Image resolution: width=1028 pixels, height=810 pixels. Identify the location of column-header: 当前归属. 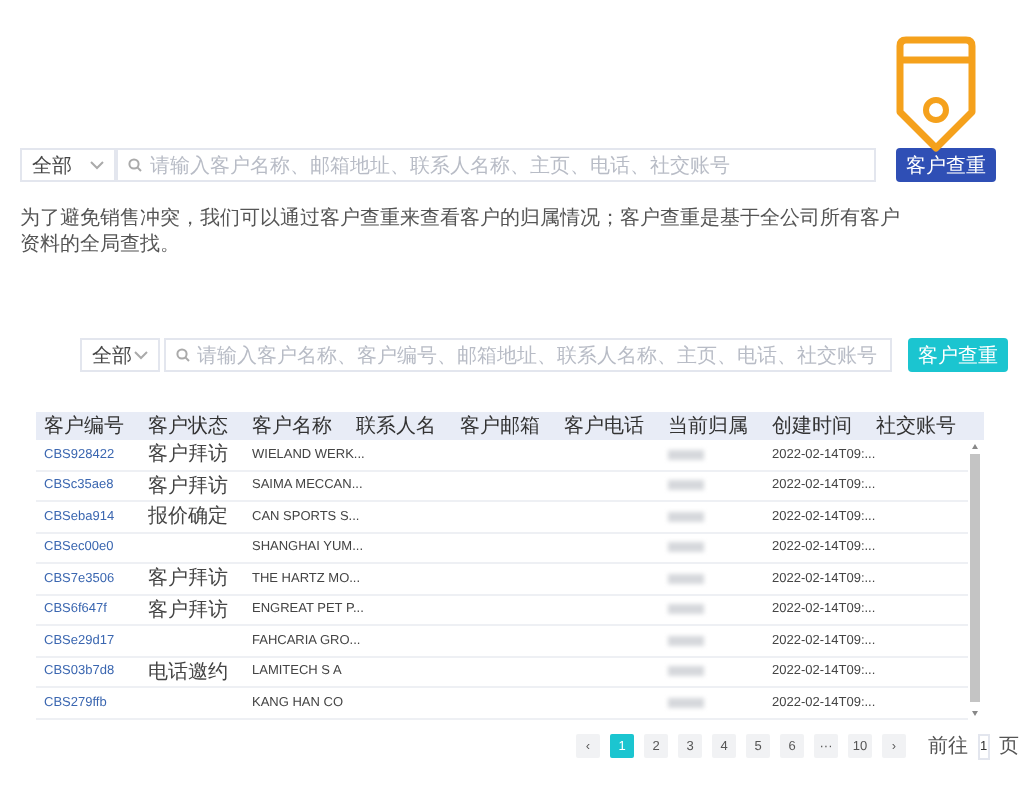
(709, 426).